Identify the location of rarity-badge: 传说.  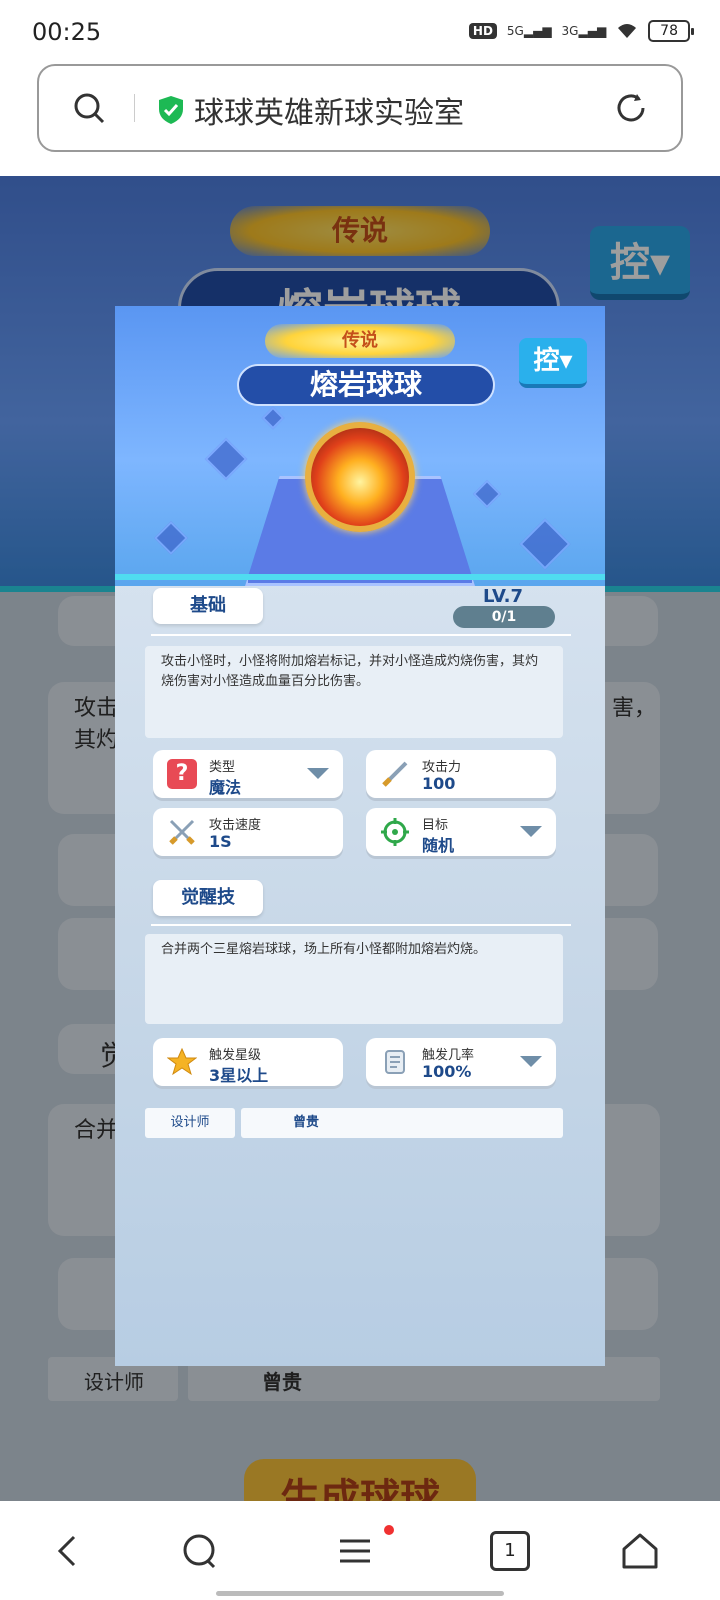
(360, 341).